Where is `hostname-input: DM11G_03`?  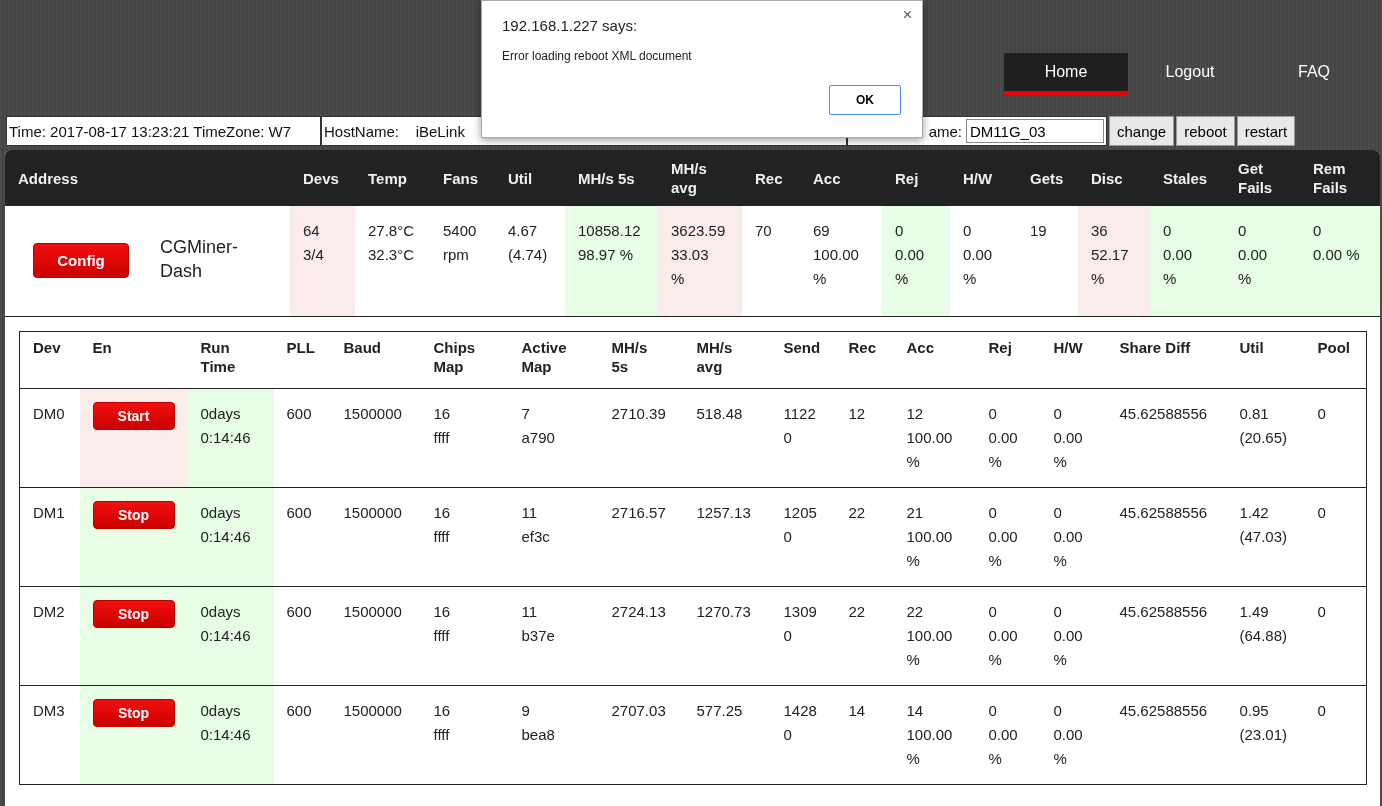
hostname-input: DM11G_03 is located at coordinates (1035, 131).